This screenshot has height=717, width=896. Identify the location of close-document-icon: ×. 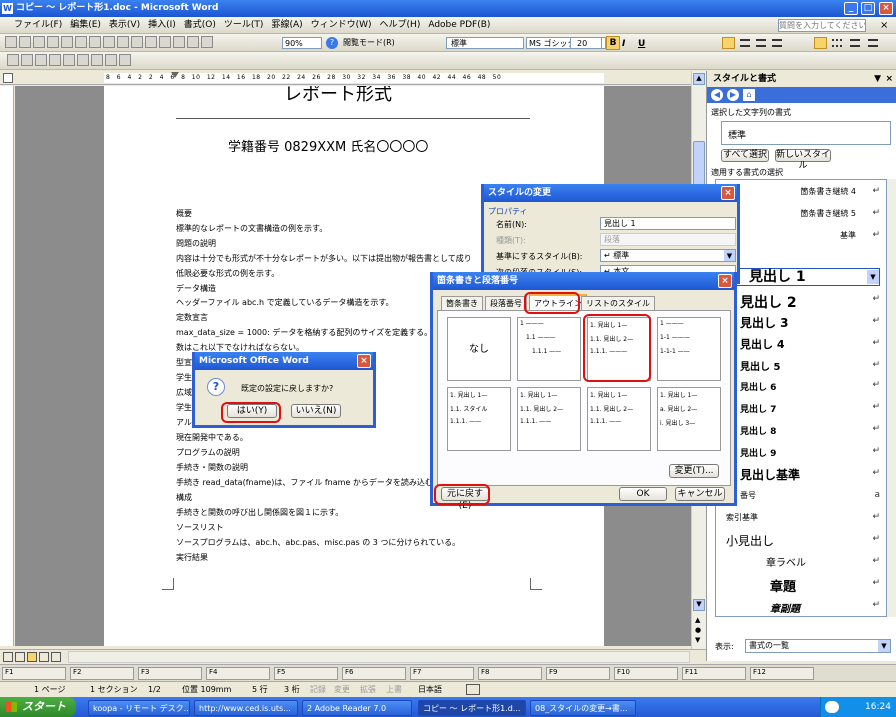
(884, 25).